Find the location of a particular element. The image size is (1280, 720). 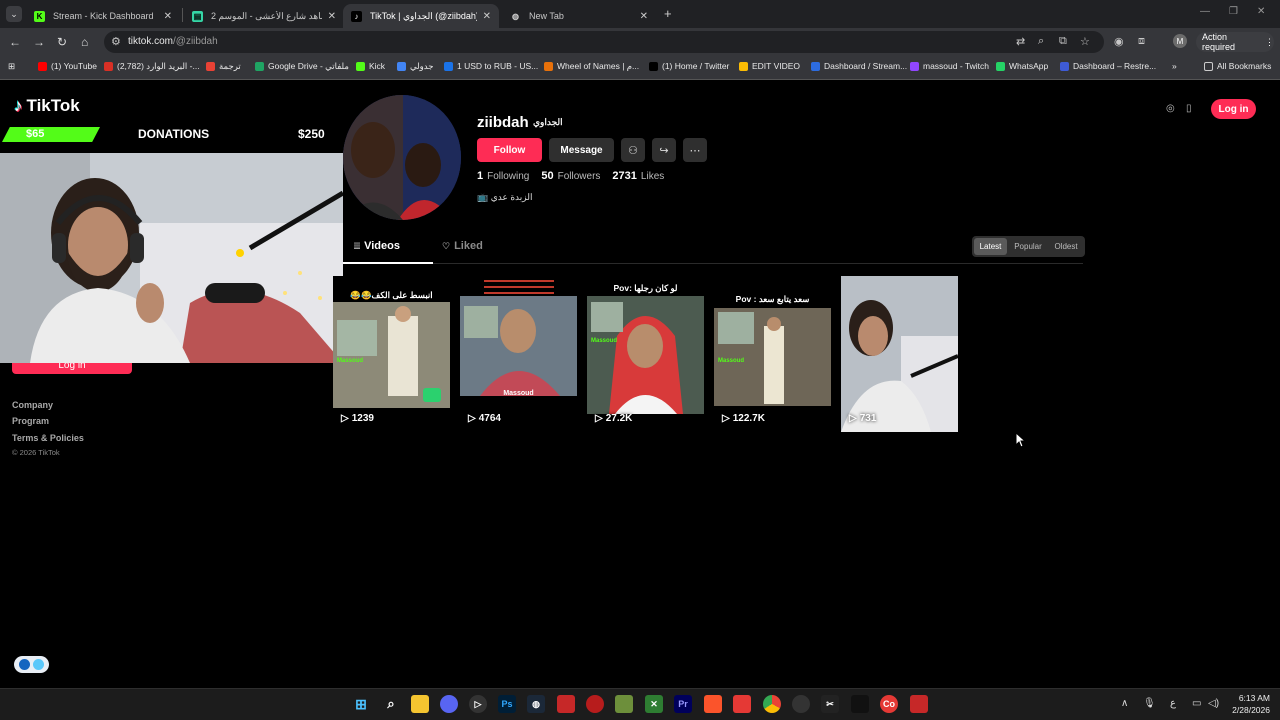

reload-icon: ↻ is located at coordinates (62, 42).